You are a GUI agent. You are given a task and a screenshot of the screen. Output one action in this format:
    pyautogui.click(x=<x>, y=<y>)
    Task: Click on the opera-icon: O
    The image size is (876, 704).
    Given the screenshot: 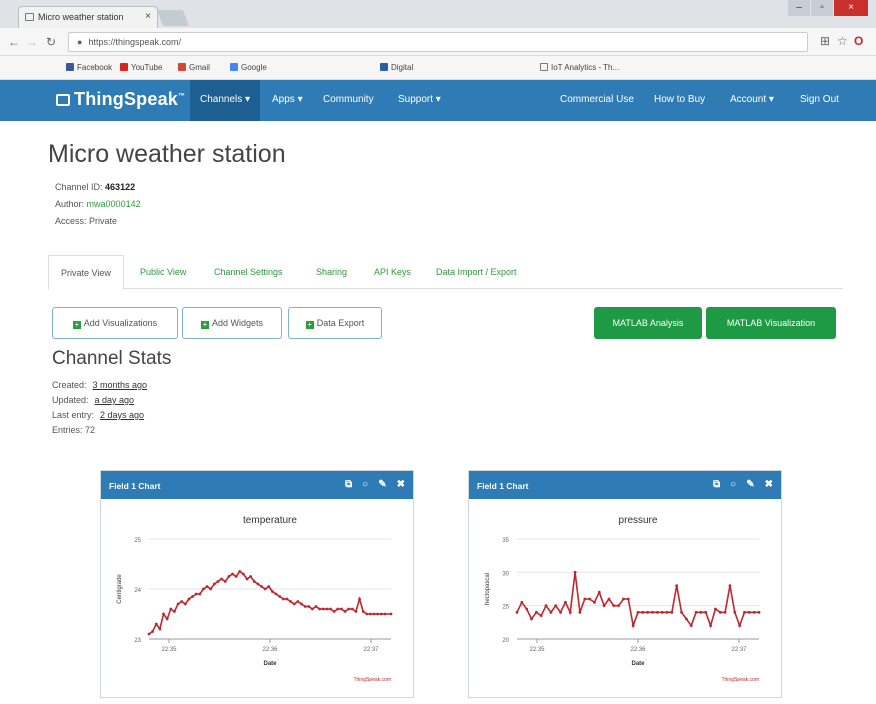 What is the action you would take?
    pyautogui.click(x=858, y=41)
    